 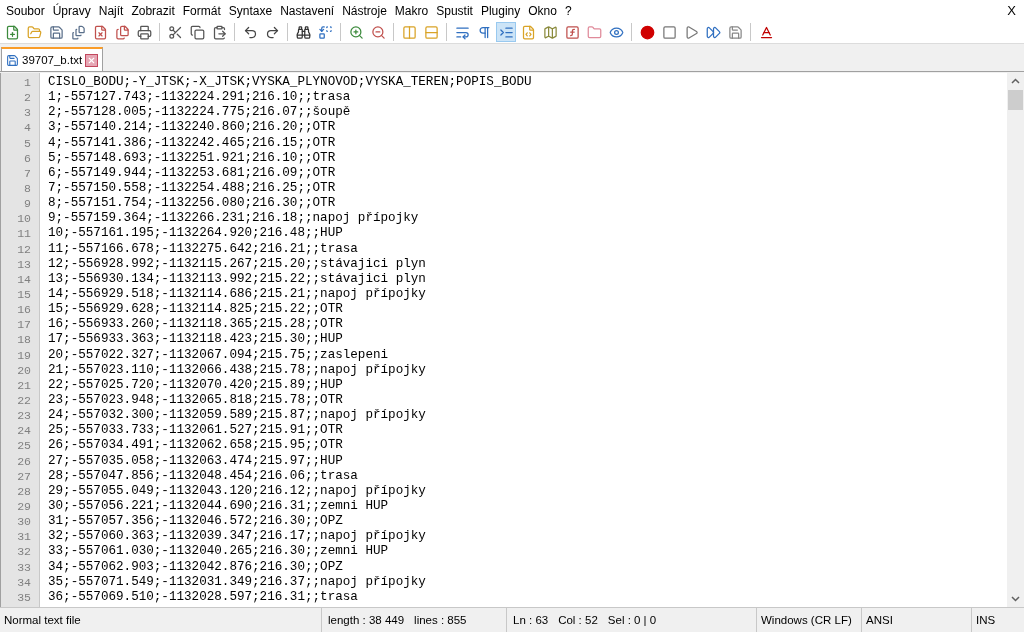 What do you see at coordinates (24, 325) in the screenshot?
I see `line-number: 17` at bounding box center [24, 325].